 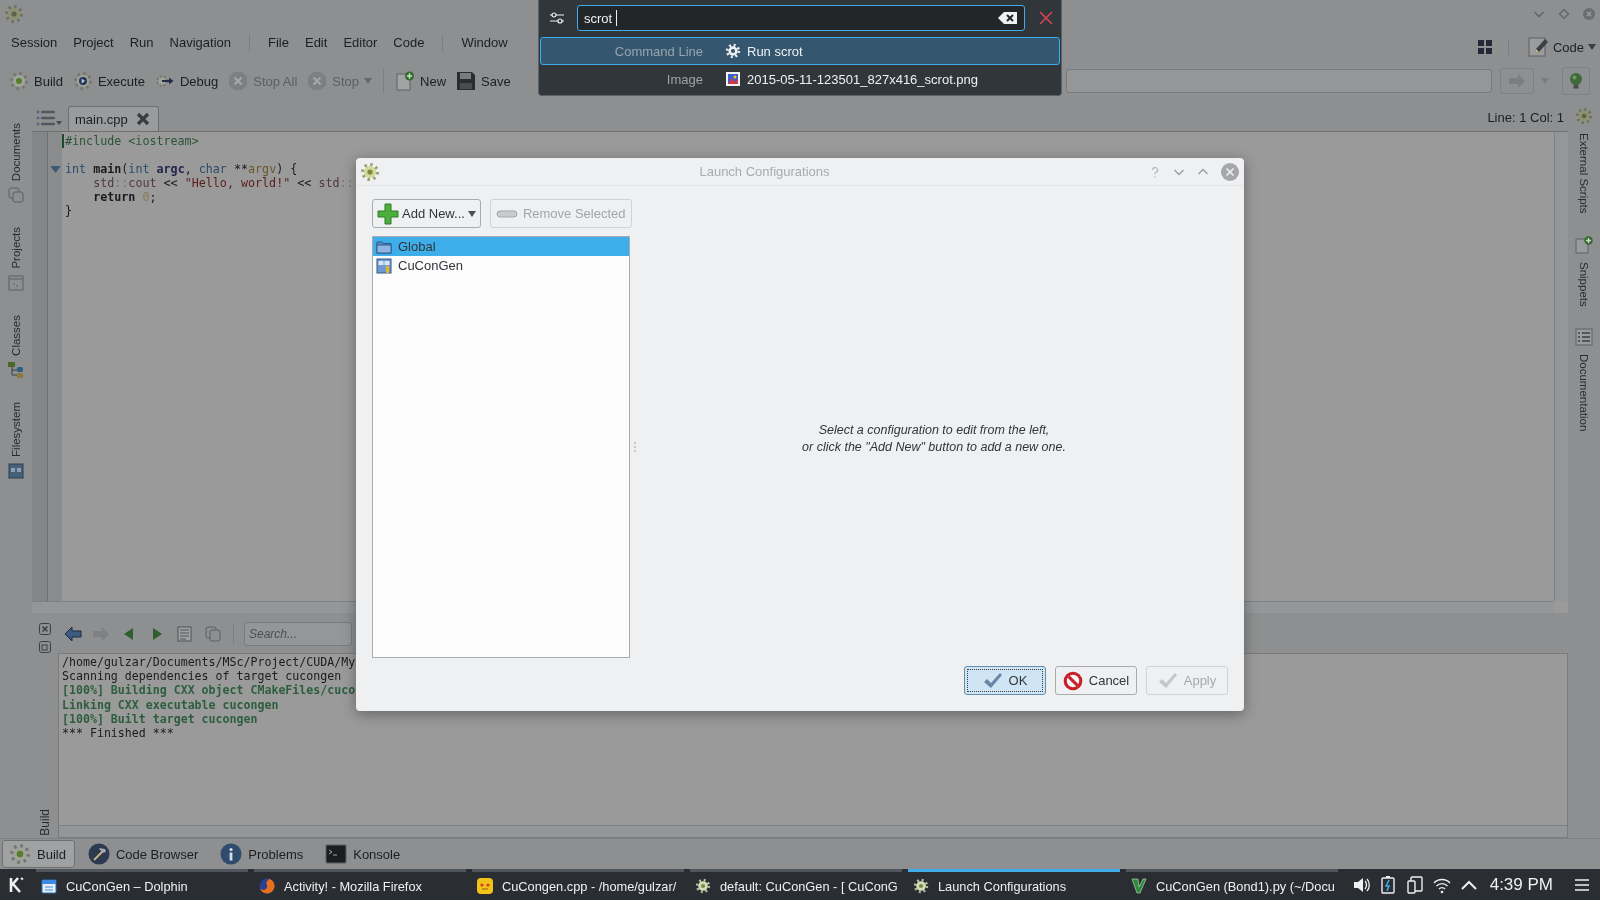 What do you see at coordinates (267, 886) in the screenshot?
I see `globe-icon` at bounding box center [267, 886].